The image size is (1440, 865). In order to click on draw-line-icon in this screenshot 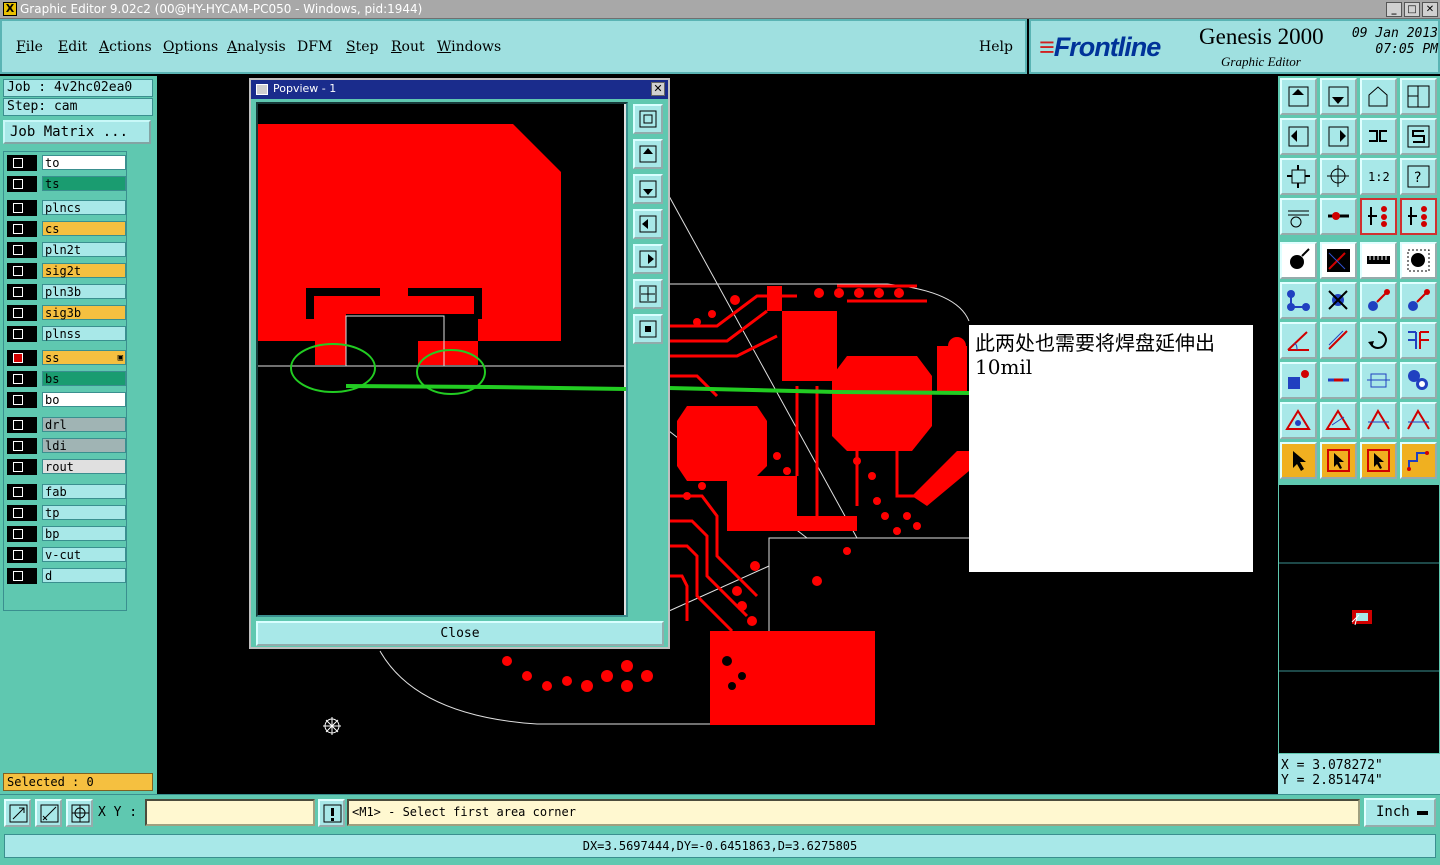, I will do `click(1338, 260)`.